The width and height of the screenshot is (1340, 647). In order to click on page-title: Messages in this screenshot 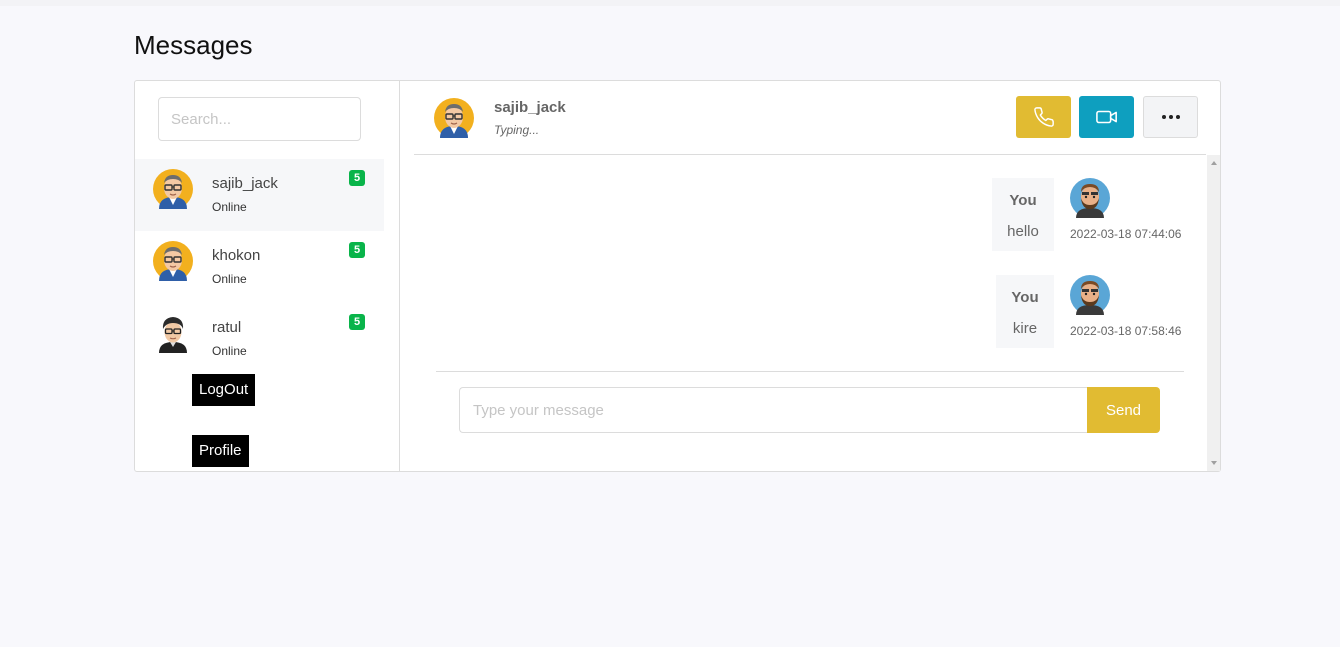, I will do `click(193, 45)`.